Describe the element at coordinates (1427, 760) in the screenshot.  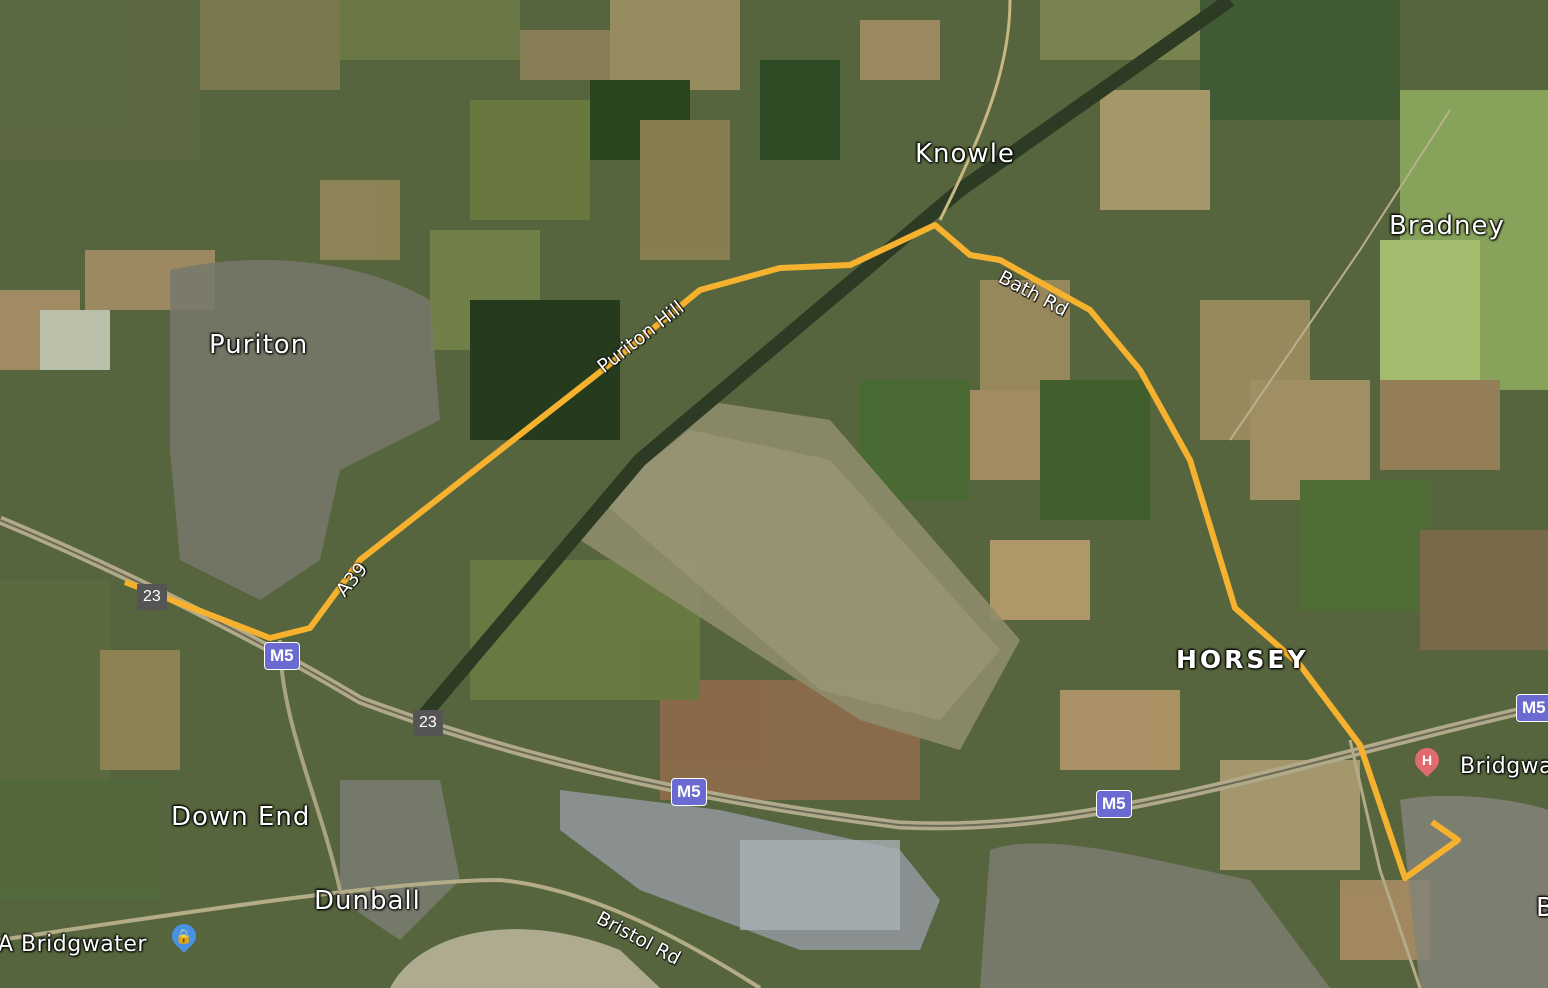
I see `hospital-pin-icon: H` at that location.